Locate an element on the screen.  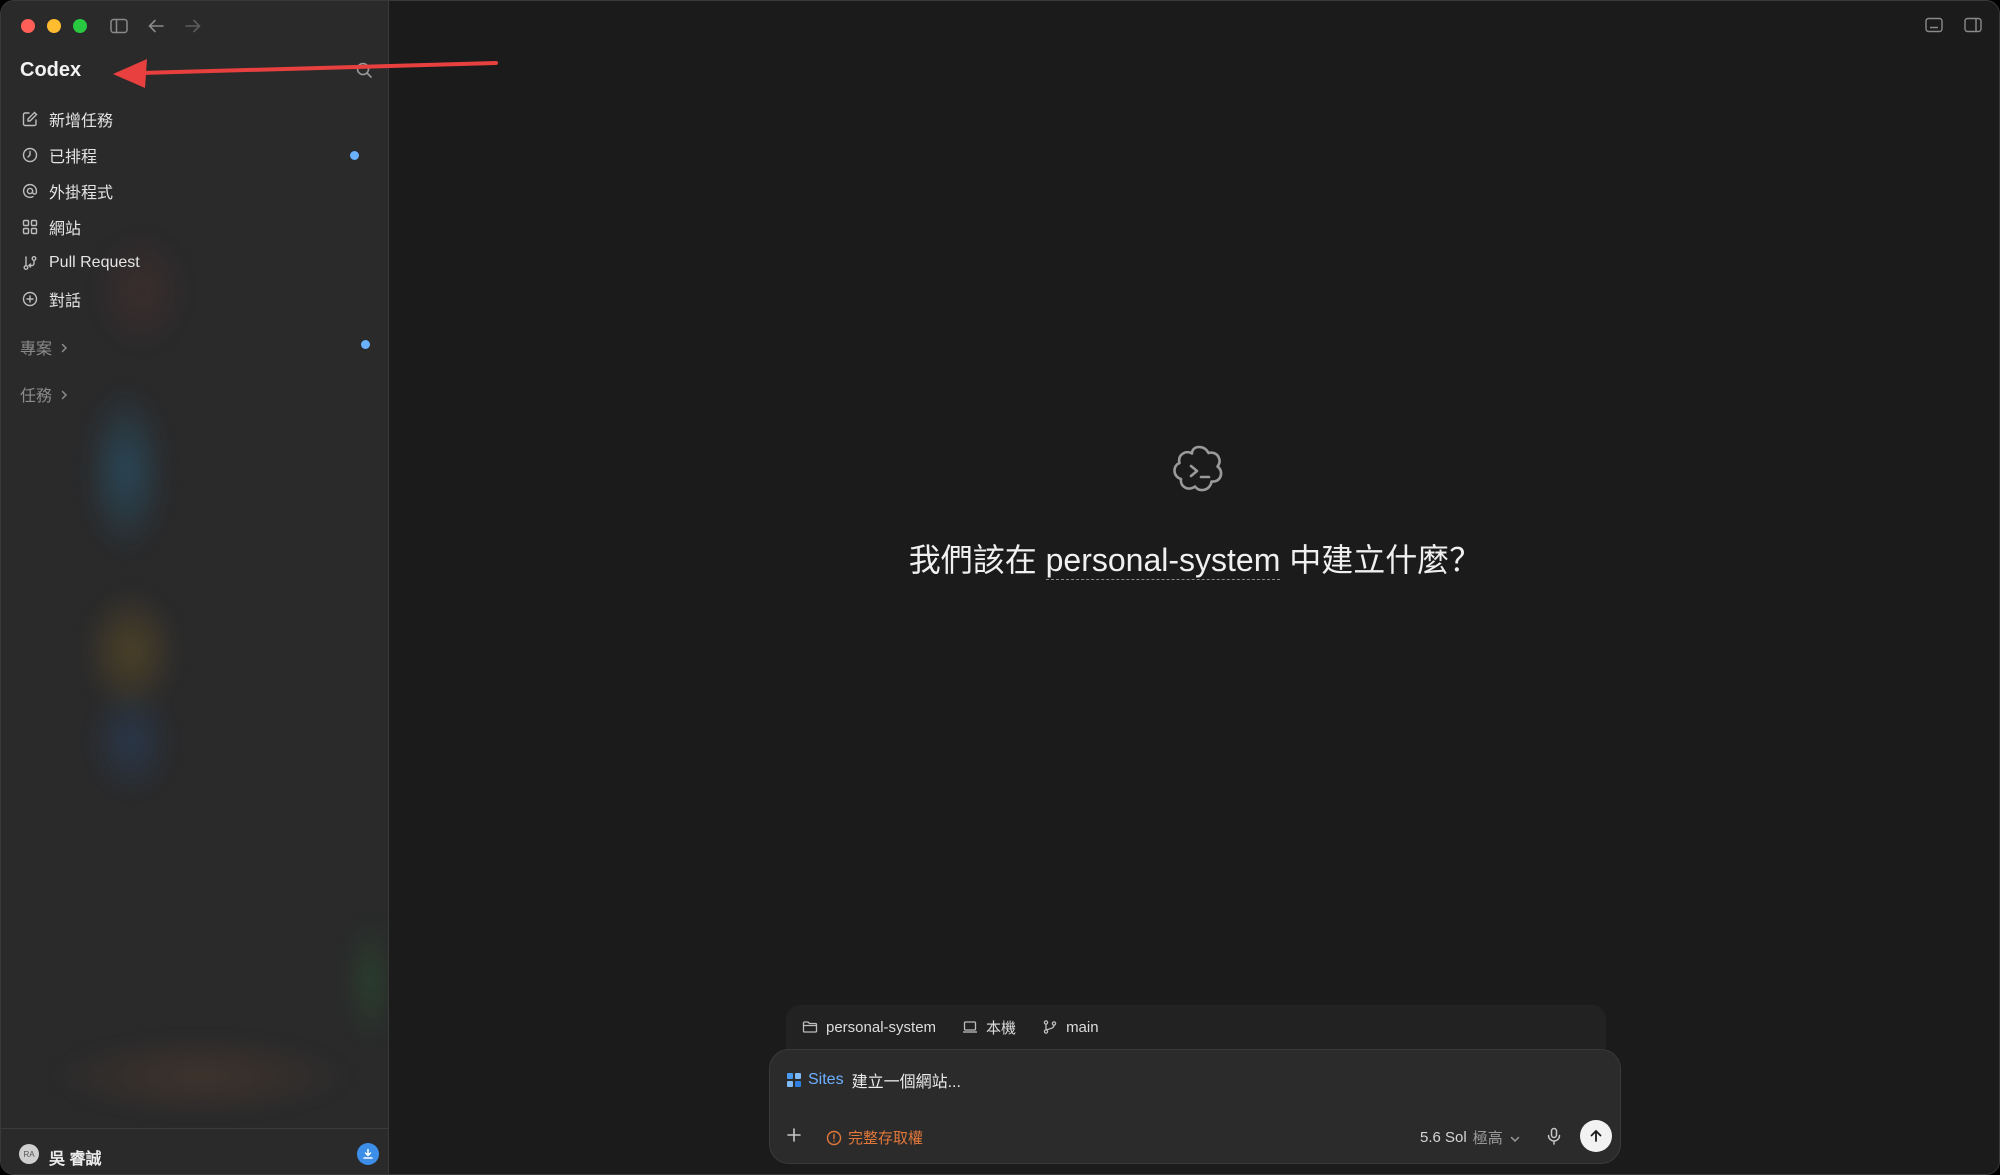
environment-selector: 本機 is located at coordinates (989, 1027).